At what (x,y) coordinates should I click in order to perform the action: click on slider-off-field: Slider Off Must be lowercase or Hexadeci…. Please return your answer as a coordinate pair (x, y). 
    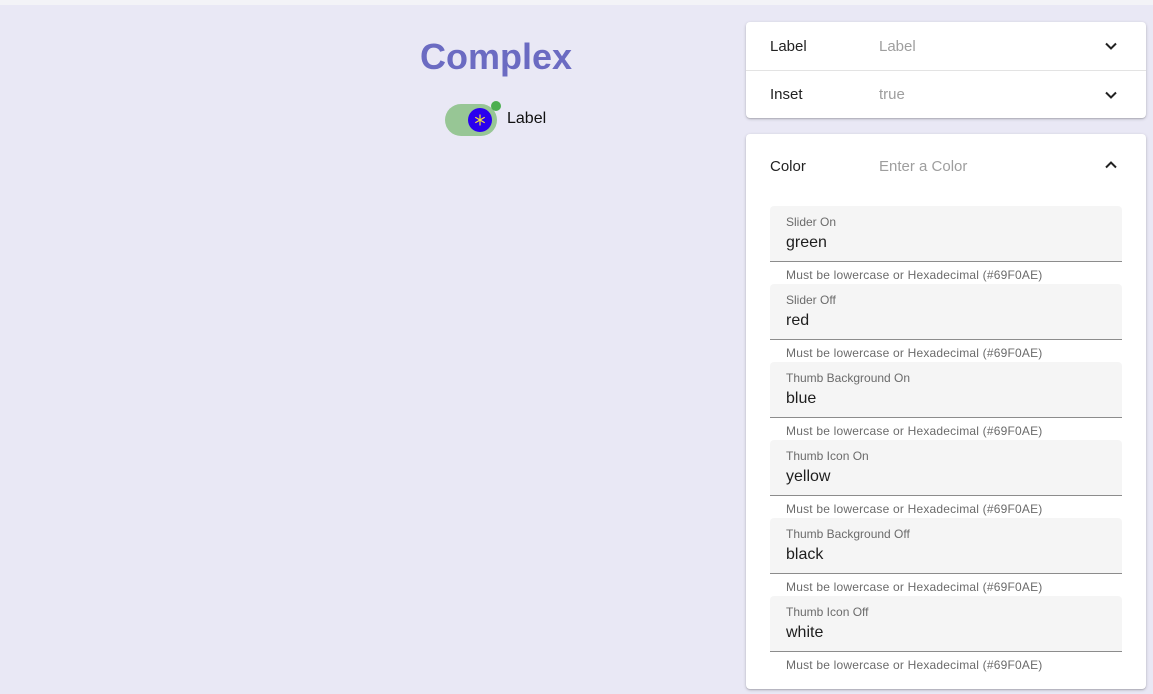
    Looking at the image, I should click on (946, 323).